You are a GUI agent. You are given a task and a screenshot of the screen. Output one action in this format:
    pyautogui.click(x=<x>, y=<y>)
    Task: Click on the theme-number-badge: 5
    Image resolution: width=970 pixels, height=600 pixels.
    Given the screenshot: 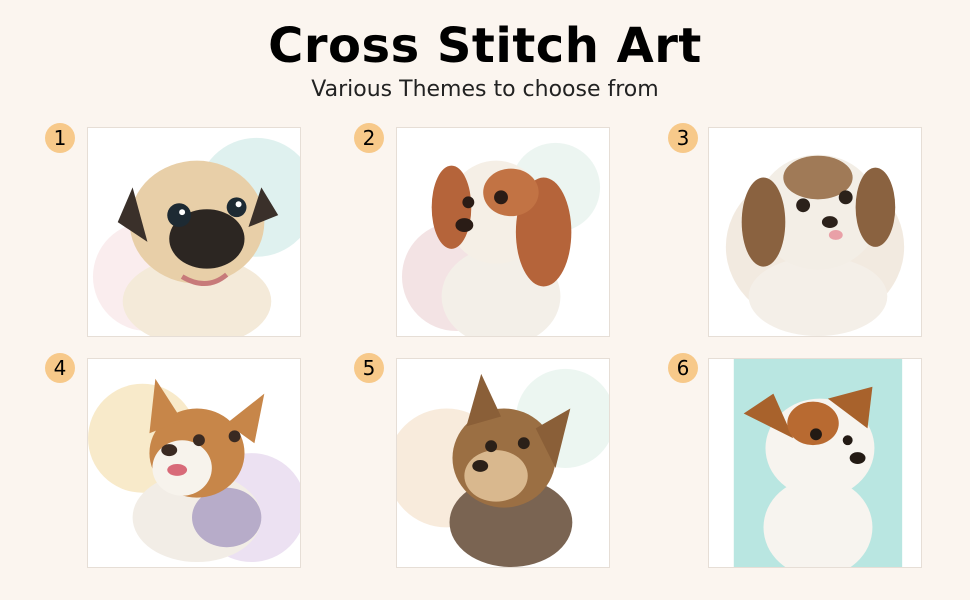 What is the action you would take?
    pyautogui.click(x=369, y=368)
    